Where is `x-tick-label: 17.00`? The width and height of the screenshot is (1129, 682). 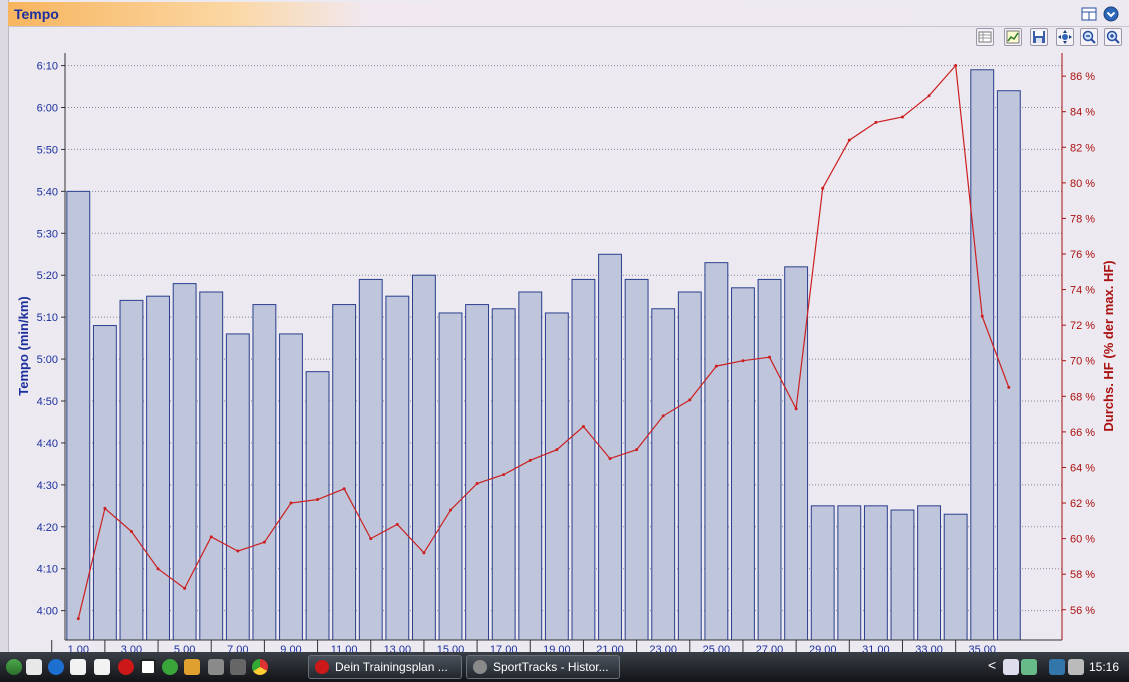
x-tick-label: 17.00 is located at coordinates (504, 648).